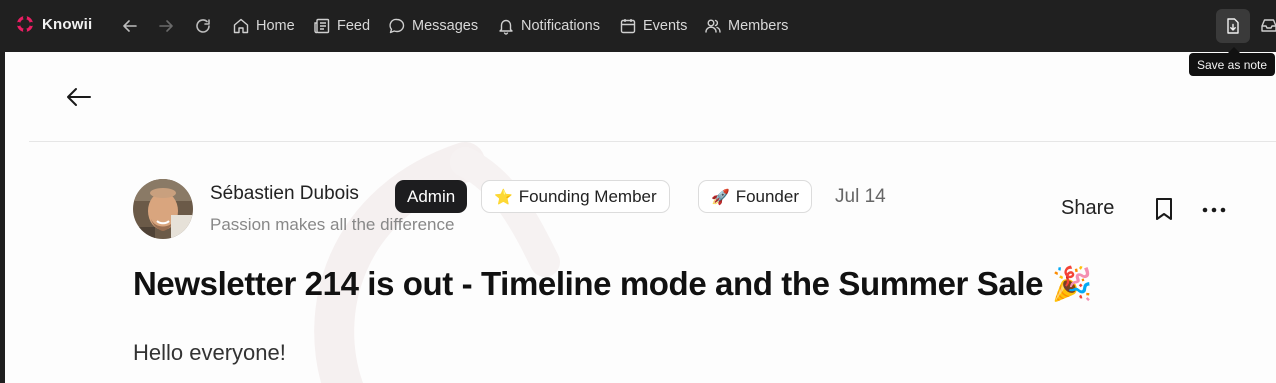 Image resolution: width=1276 pixels, height=383 pixels. I want to click on badge-founder-label: Founder, so click(767, 196).